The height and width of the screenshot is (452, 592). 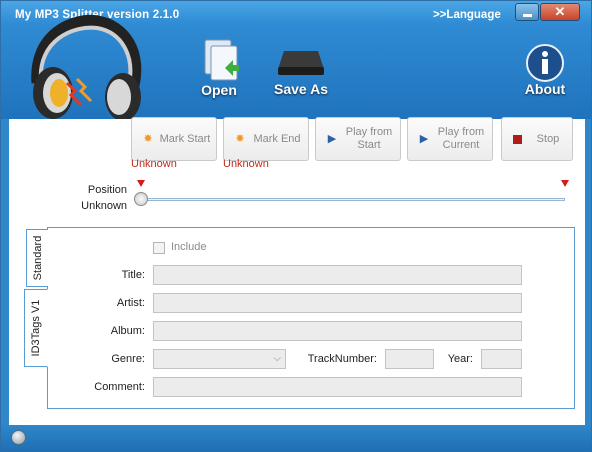 I want to click on track-number-label: TrackNumber:, so click(x=342, y=359).